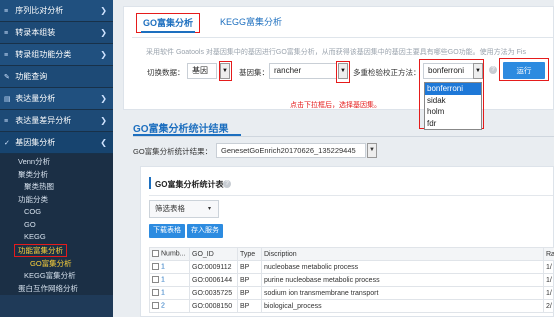 The width and height of the screenshot is (554, 317). What do you see at coordinates (342, 37) in the screenshot?
I see `tab-divider` at bounding box center [342, 37].